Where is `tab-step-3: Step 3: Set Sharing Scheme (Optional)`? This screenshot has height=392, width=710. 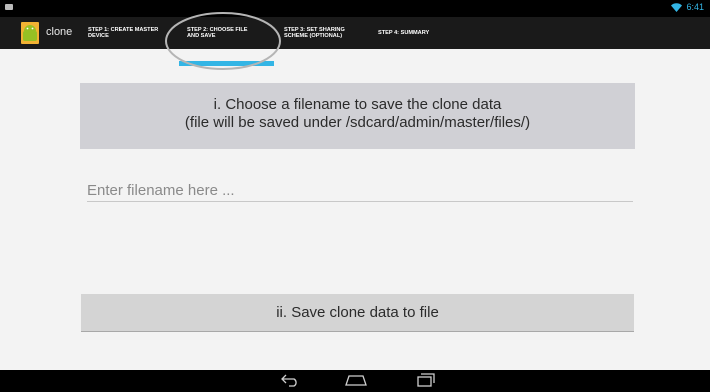
tab-step-3: Step 3: Set Sharing Scheme (Optional) is located at coordinates (328, 33).